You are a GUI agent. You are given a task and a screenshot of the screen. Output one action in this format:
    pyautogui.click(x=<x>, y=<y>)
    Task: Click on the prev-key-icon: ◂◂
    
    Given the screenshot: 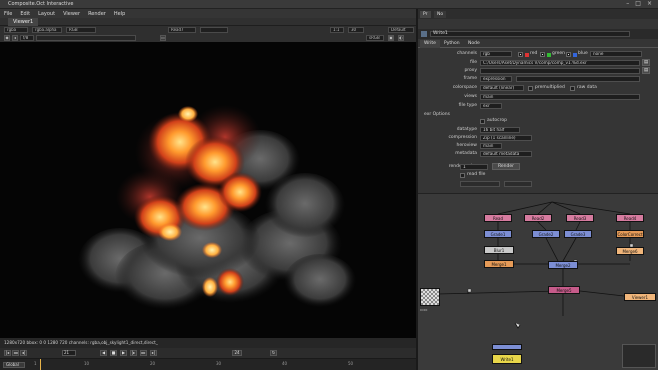 What is the action you would take?
    pyautogui.click(x=15, y=353)
    